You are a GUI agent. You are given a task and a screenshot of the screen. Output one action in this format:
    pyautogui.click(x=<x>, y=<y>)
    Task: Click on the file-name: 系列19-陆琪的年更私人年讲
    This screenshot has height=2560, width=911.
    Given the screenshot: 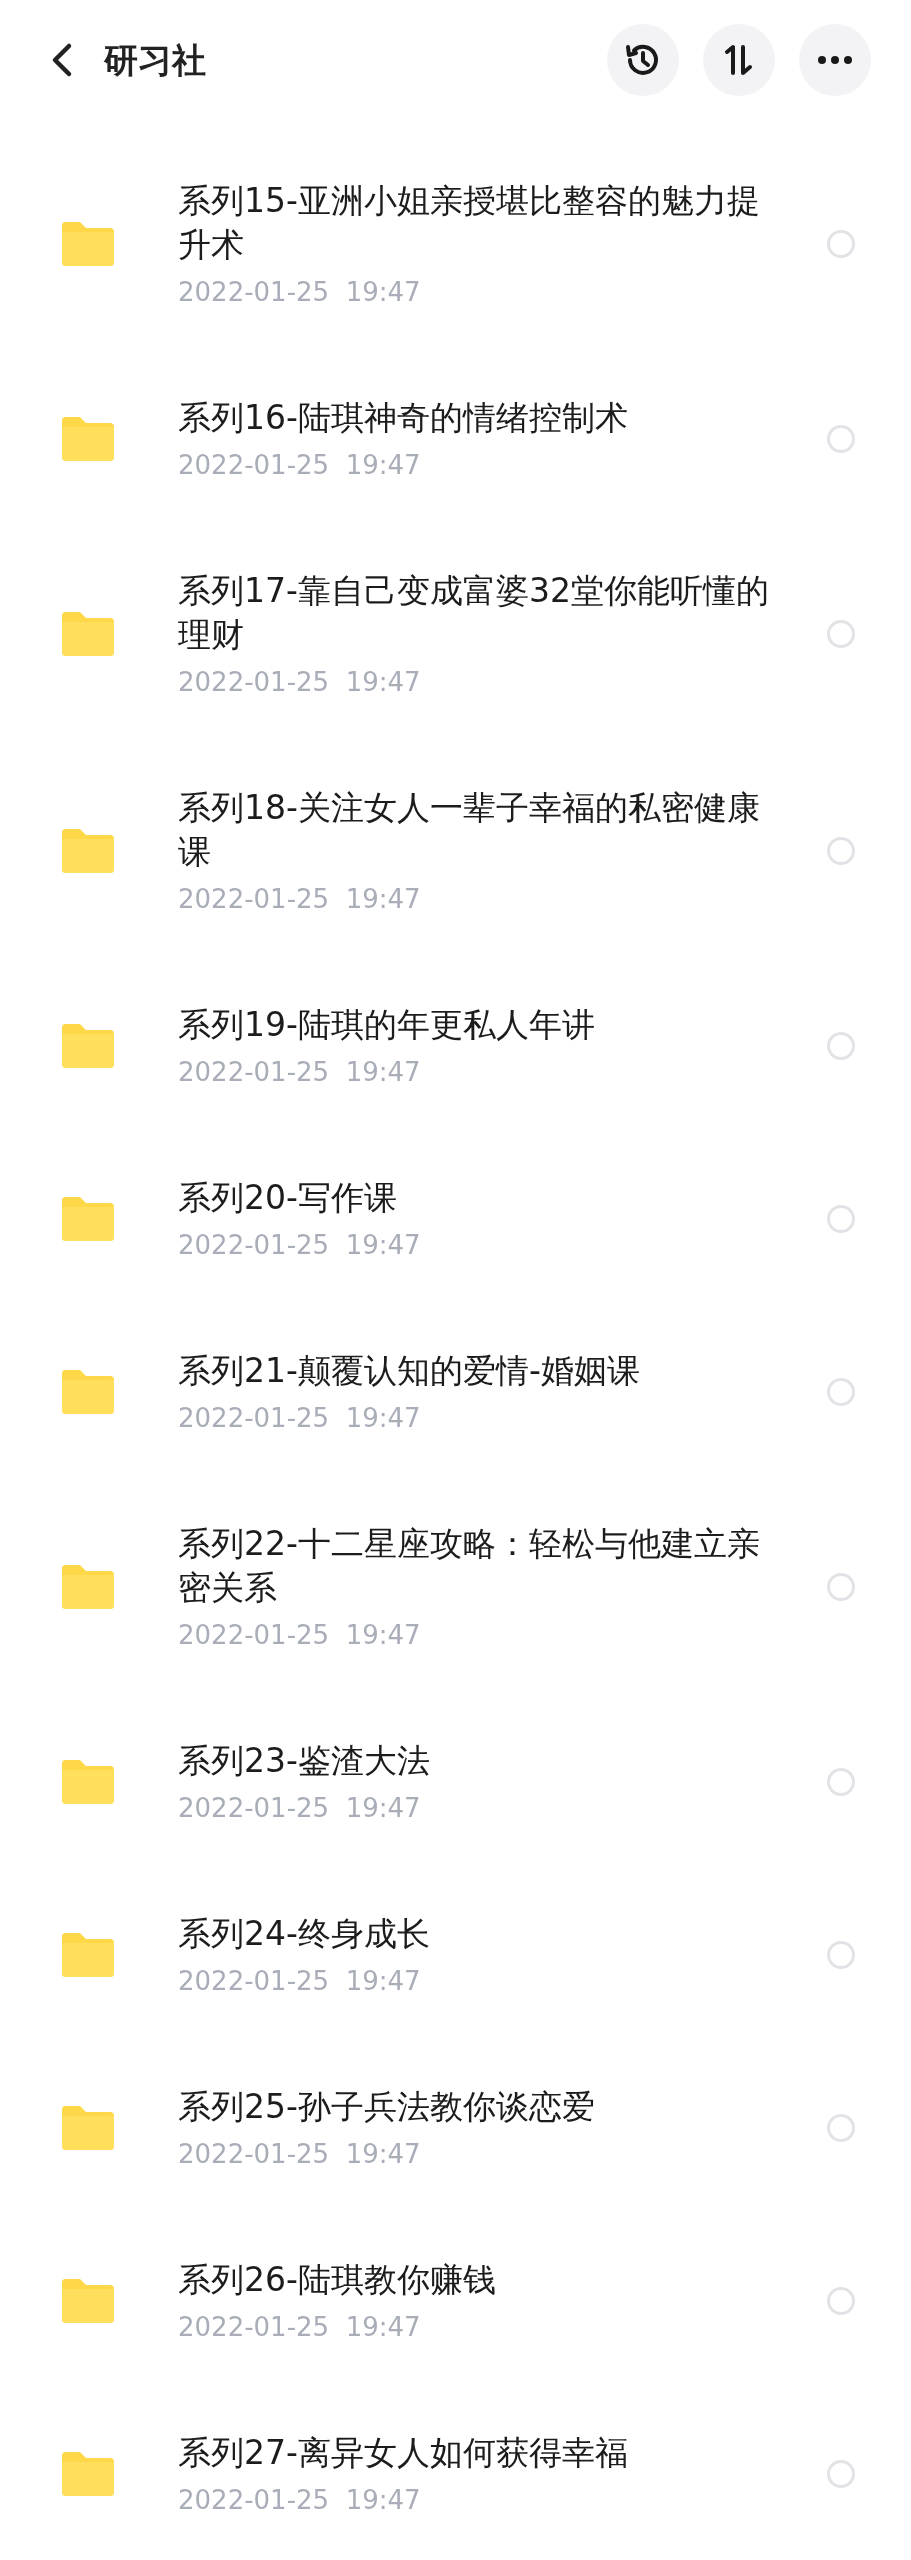 What is the action you would take?
    pyautogui.click(x=478, y=1025)
    